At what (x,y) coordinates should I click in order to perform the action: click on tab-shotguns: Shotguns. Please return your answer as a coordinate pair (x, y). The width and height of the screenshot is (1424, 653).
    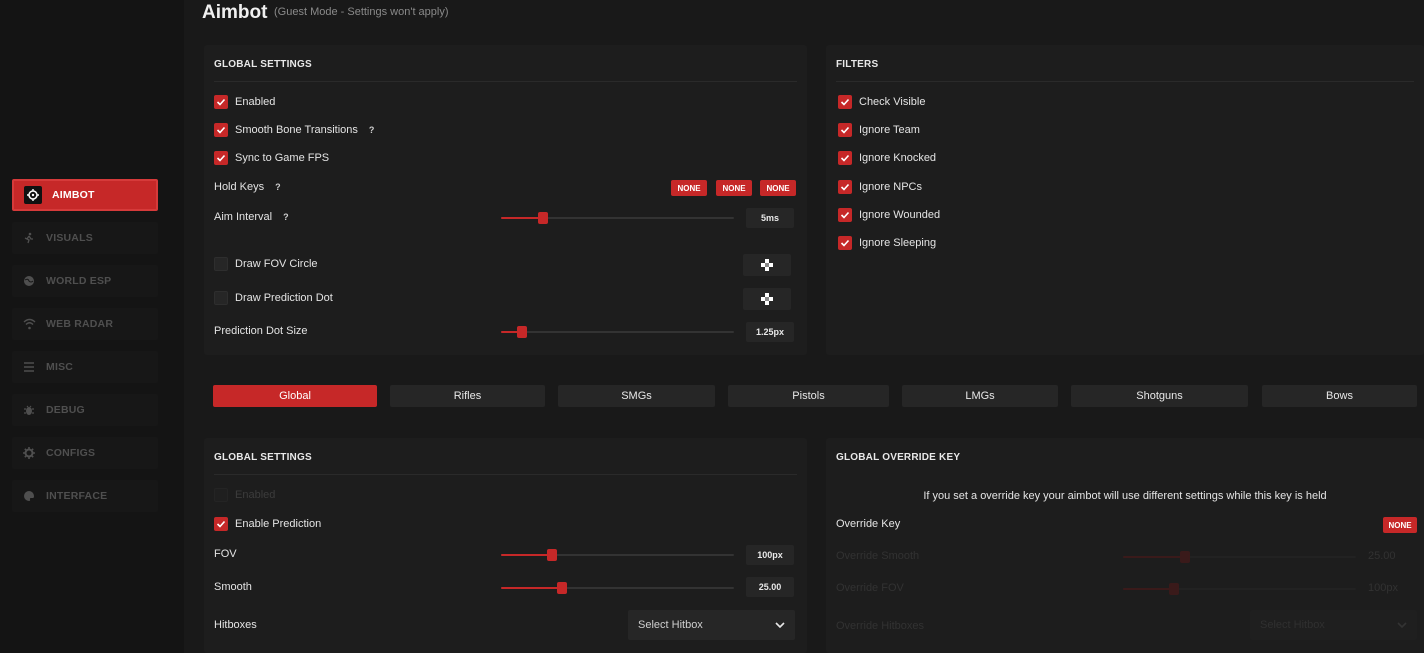
    Looking at the image, I should click on (1159, 396).